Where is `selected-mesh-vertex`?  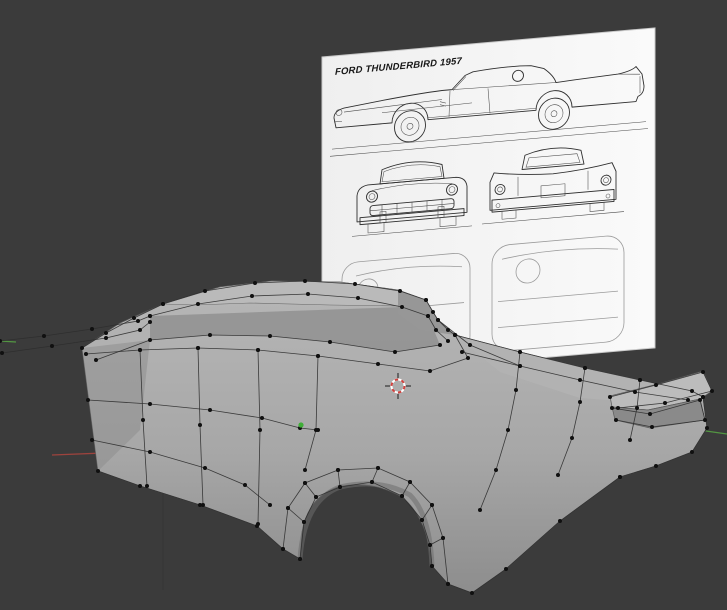
selected-mesh-vertex is located at coordinates (301, 425).